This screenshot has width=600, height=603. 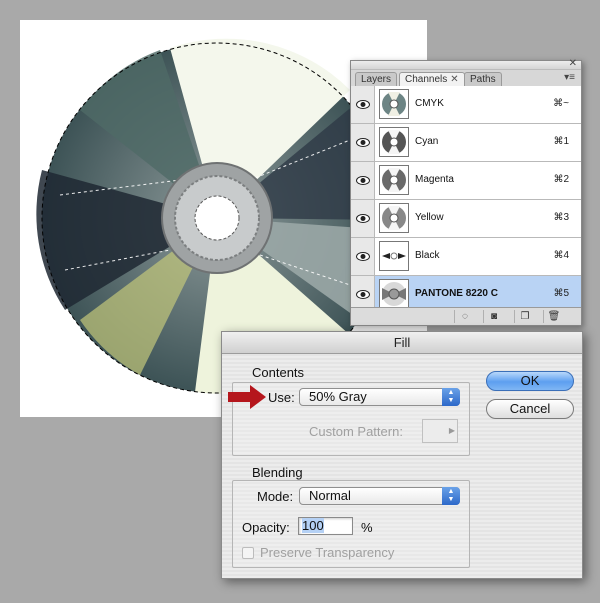 What do you see at coordinates (402, 343) in the screenshot?
I see `dialog-title: Fill` at bounding box center [402, 343].